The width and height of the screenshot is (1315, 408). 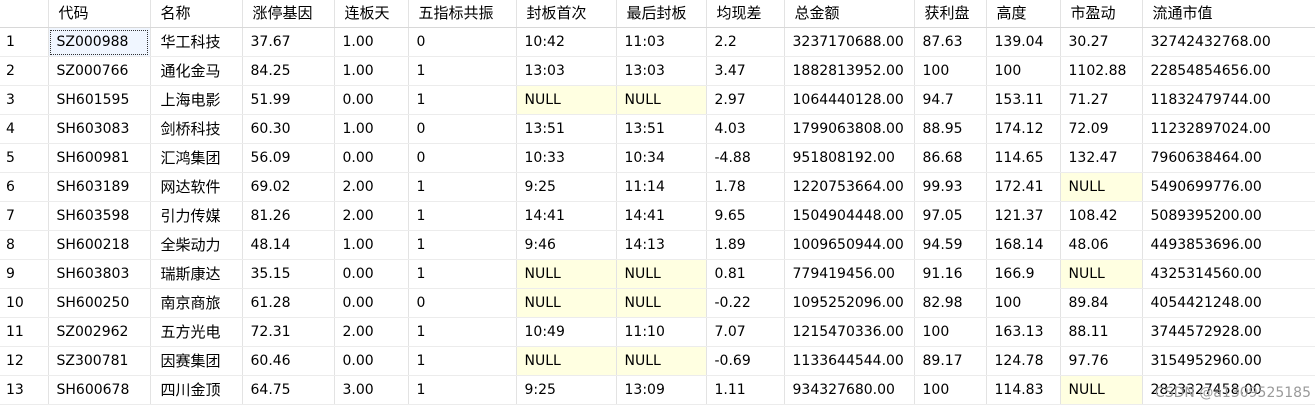 I want to click on table-cell: 9.65, so click(x=745, y=216).